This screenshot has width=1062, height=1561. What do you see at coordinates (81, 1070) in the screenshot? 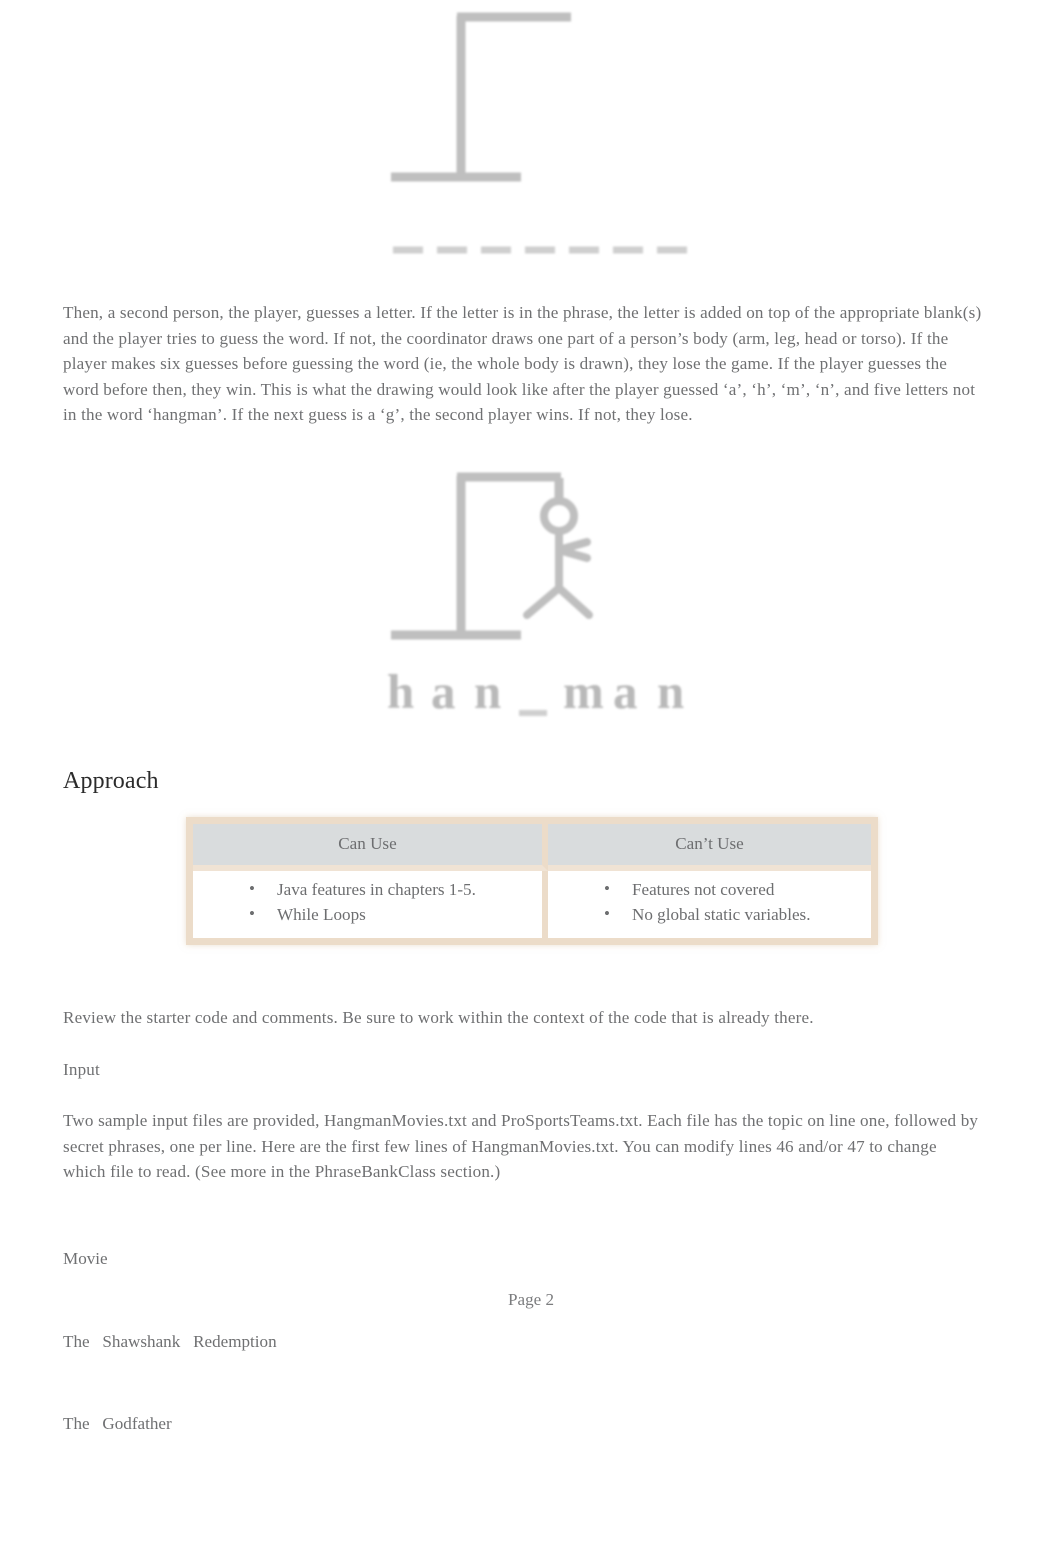
I see `input-section-label: Input` at bounding box center [81, 1070].